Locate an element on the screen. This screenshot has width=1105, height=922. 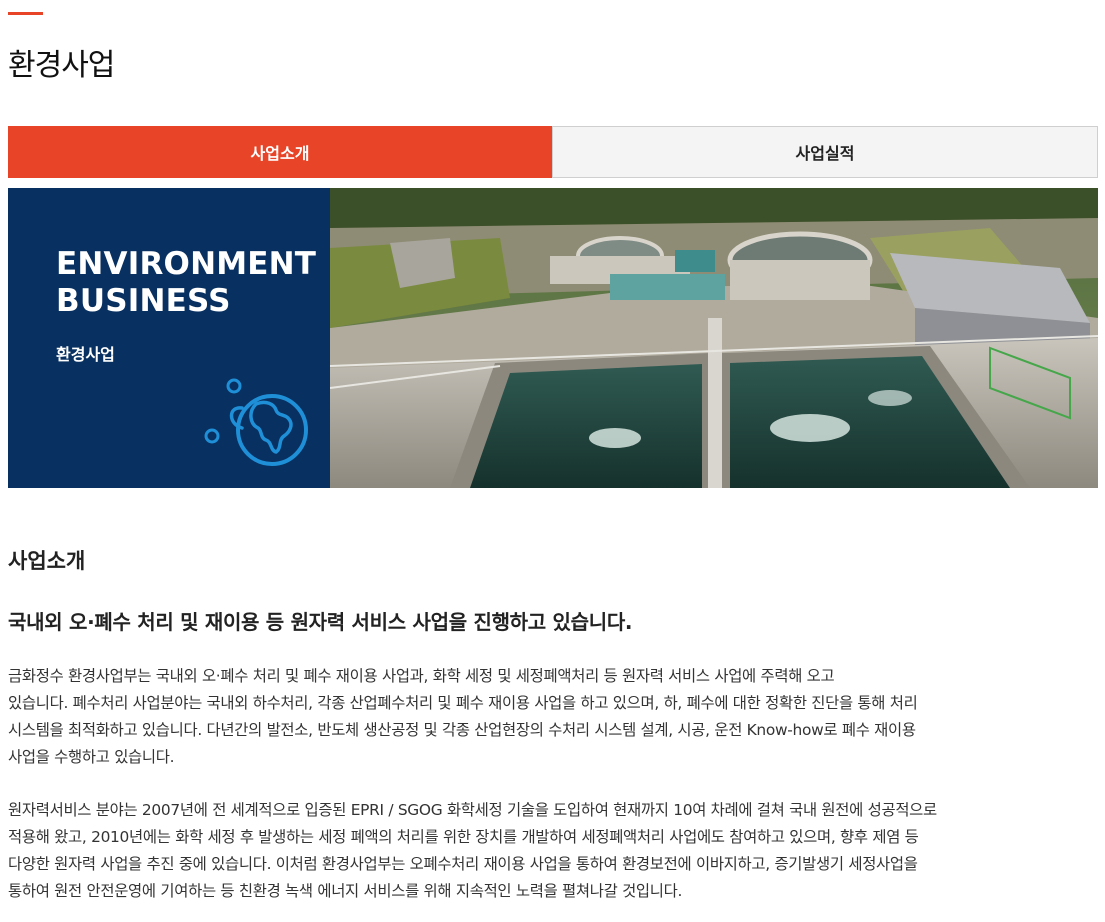
paragraph-line: 사업을 수행하고 있습니다. is located at coordinates (91, 757).